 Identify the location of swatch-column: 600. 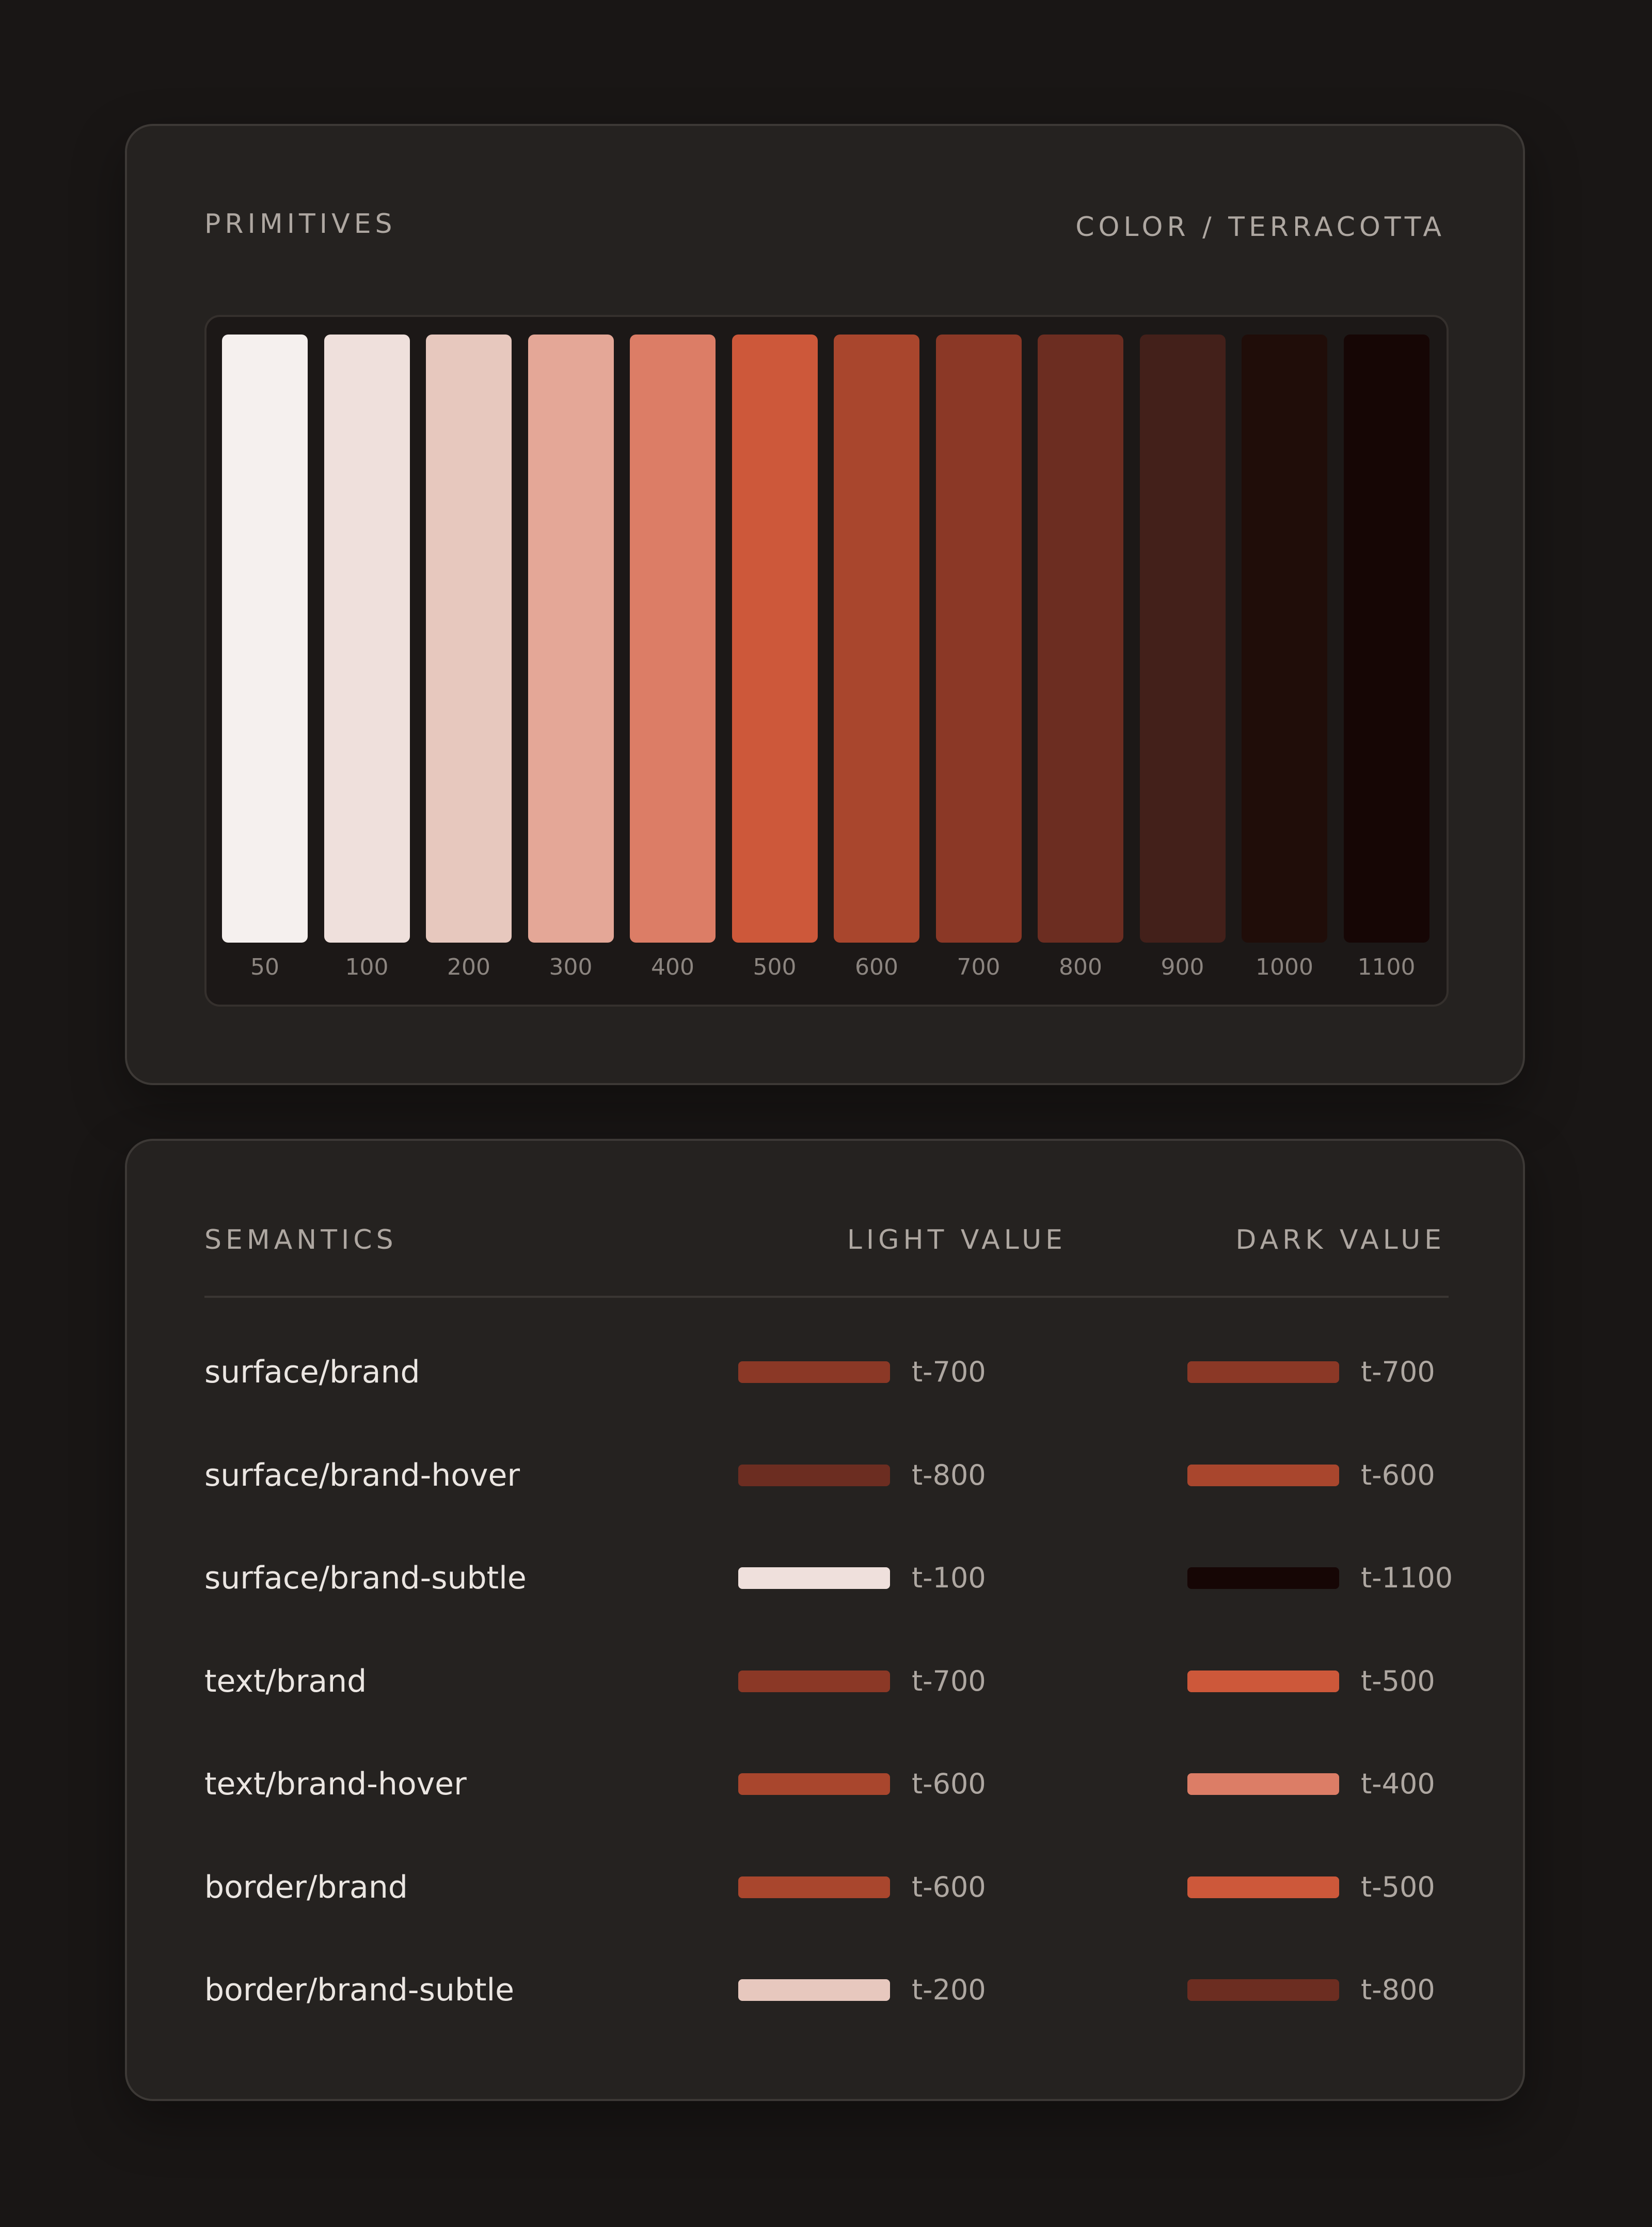
(876, 657).